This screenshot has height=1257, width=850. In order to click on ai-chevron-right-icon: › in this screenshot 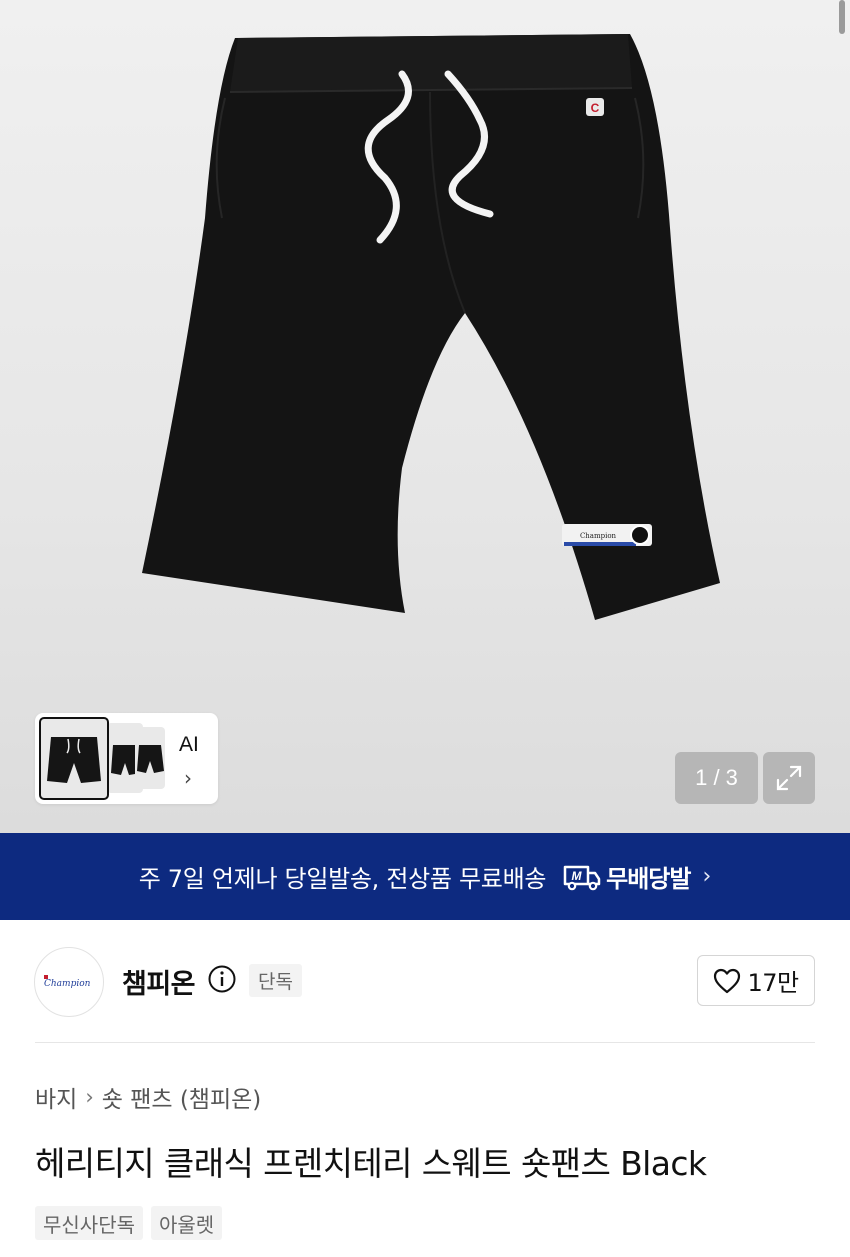, I will do `click(188, 778)`.